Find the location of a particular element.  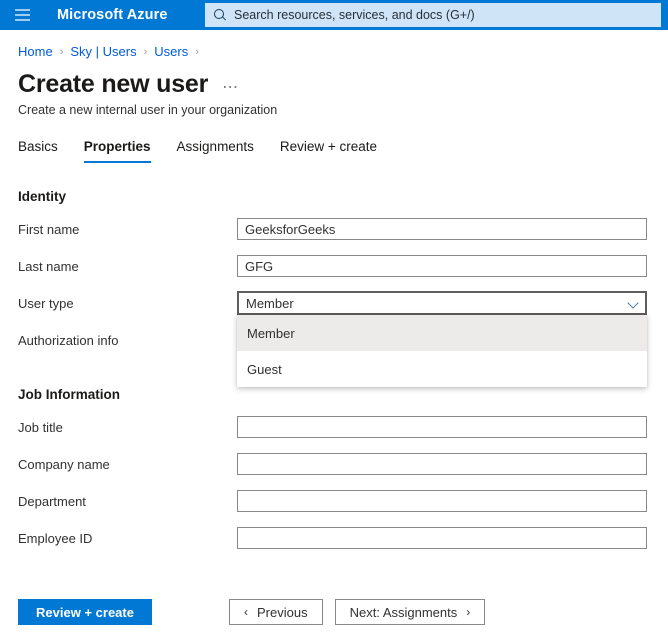

field-label-authorization-info: Authorization info is located at coordinates (68, 340).